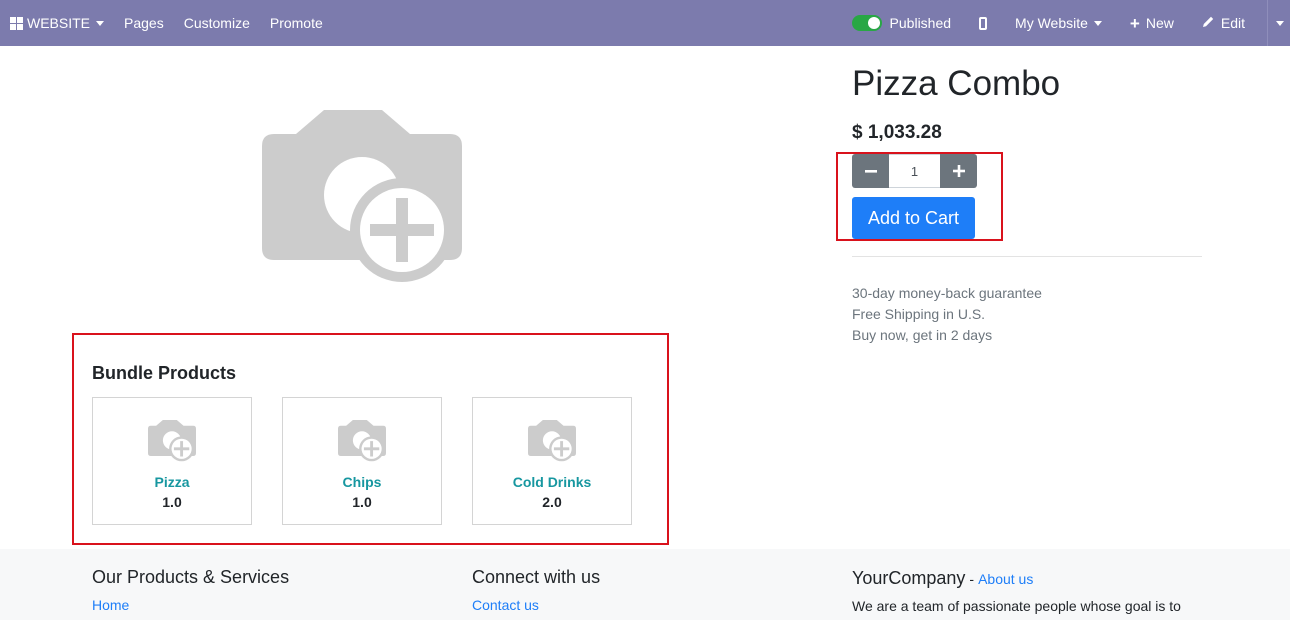 This screenshot has width=1290, height=620. What do you see at coordinates (919, 314) in the screenshot?
I see `guarantee-item: Free Shipping in U.S.` at bounding box center [919, 314].